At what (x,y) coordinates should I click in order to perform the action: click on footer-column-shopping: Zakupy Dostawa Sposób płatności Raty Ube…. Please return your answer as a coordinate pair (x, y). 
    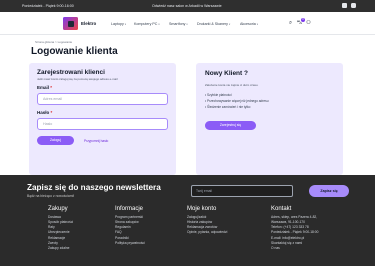
    Looking at the image, I should click on (60, 228).